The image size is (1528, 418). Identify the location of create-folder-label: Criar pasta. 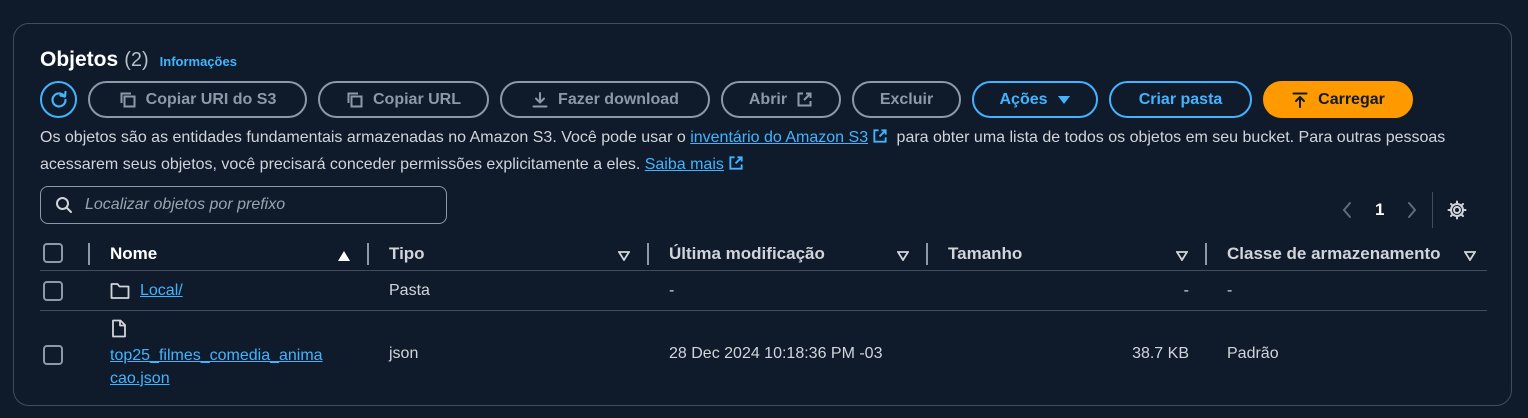
(1180, 99).